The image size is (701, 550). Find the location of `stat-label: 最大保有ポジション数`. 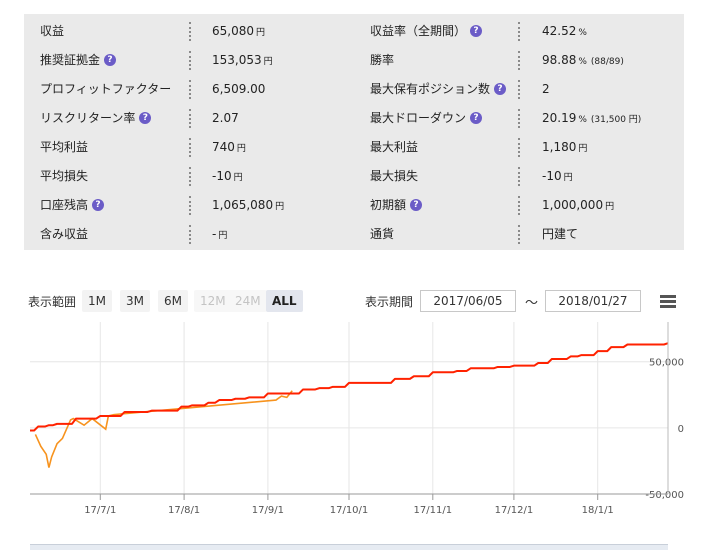

stat-label: 最大保有ポジション数 is located at coordinates (430, 89).